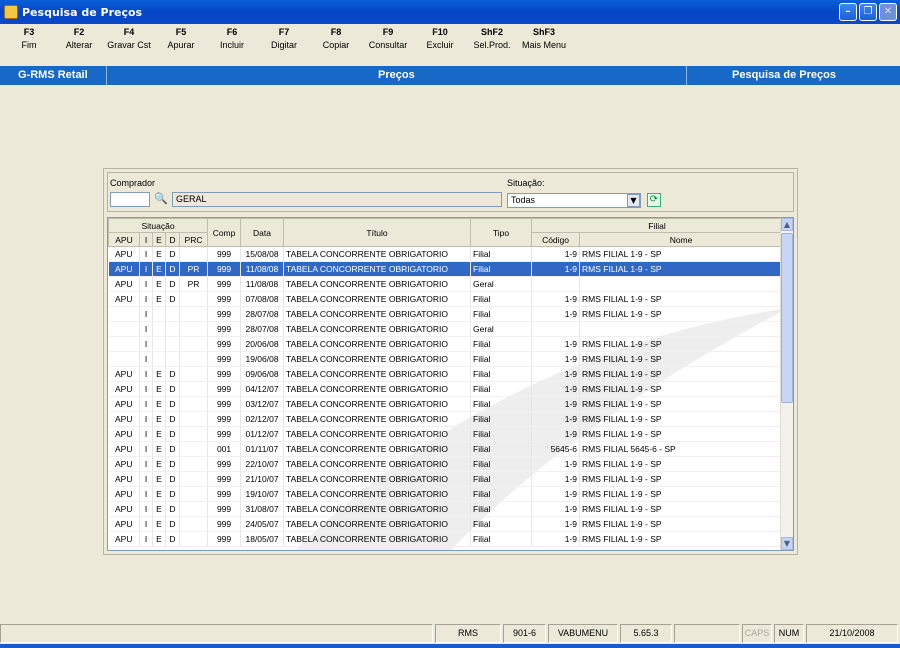 Image resolution: width=900 pixels, height=648 pixels. I want to click on cell-codigo: 5645-6, so click(556, 449).